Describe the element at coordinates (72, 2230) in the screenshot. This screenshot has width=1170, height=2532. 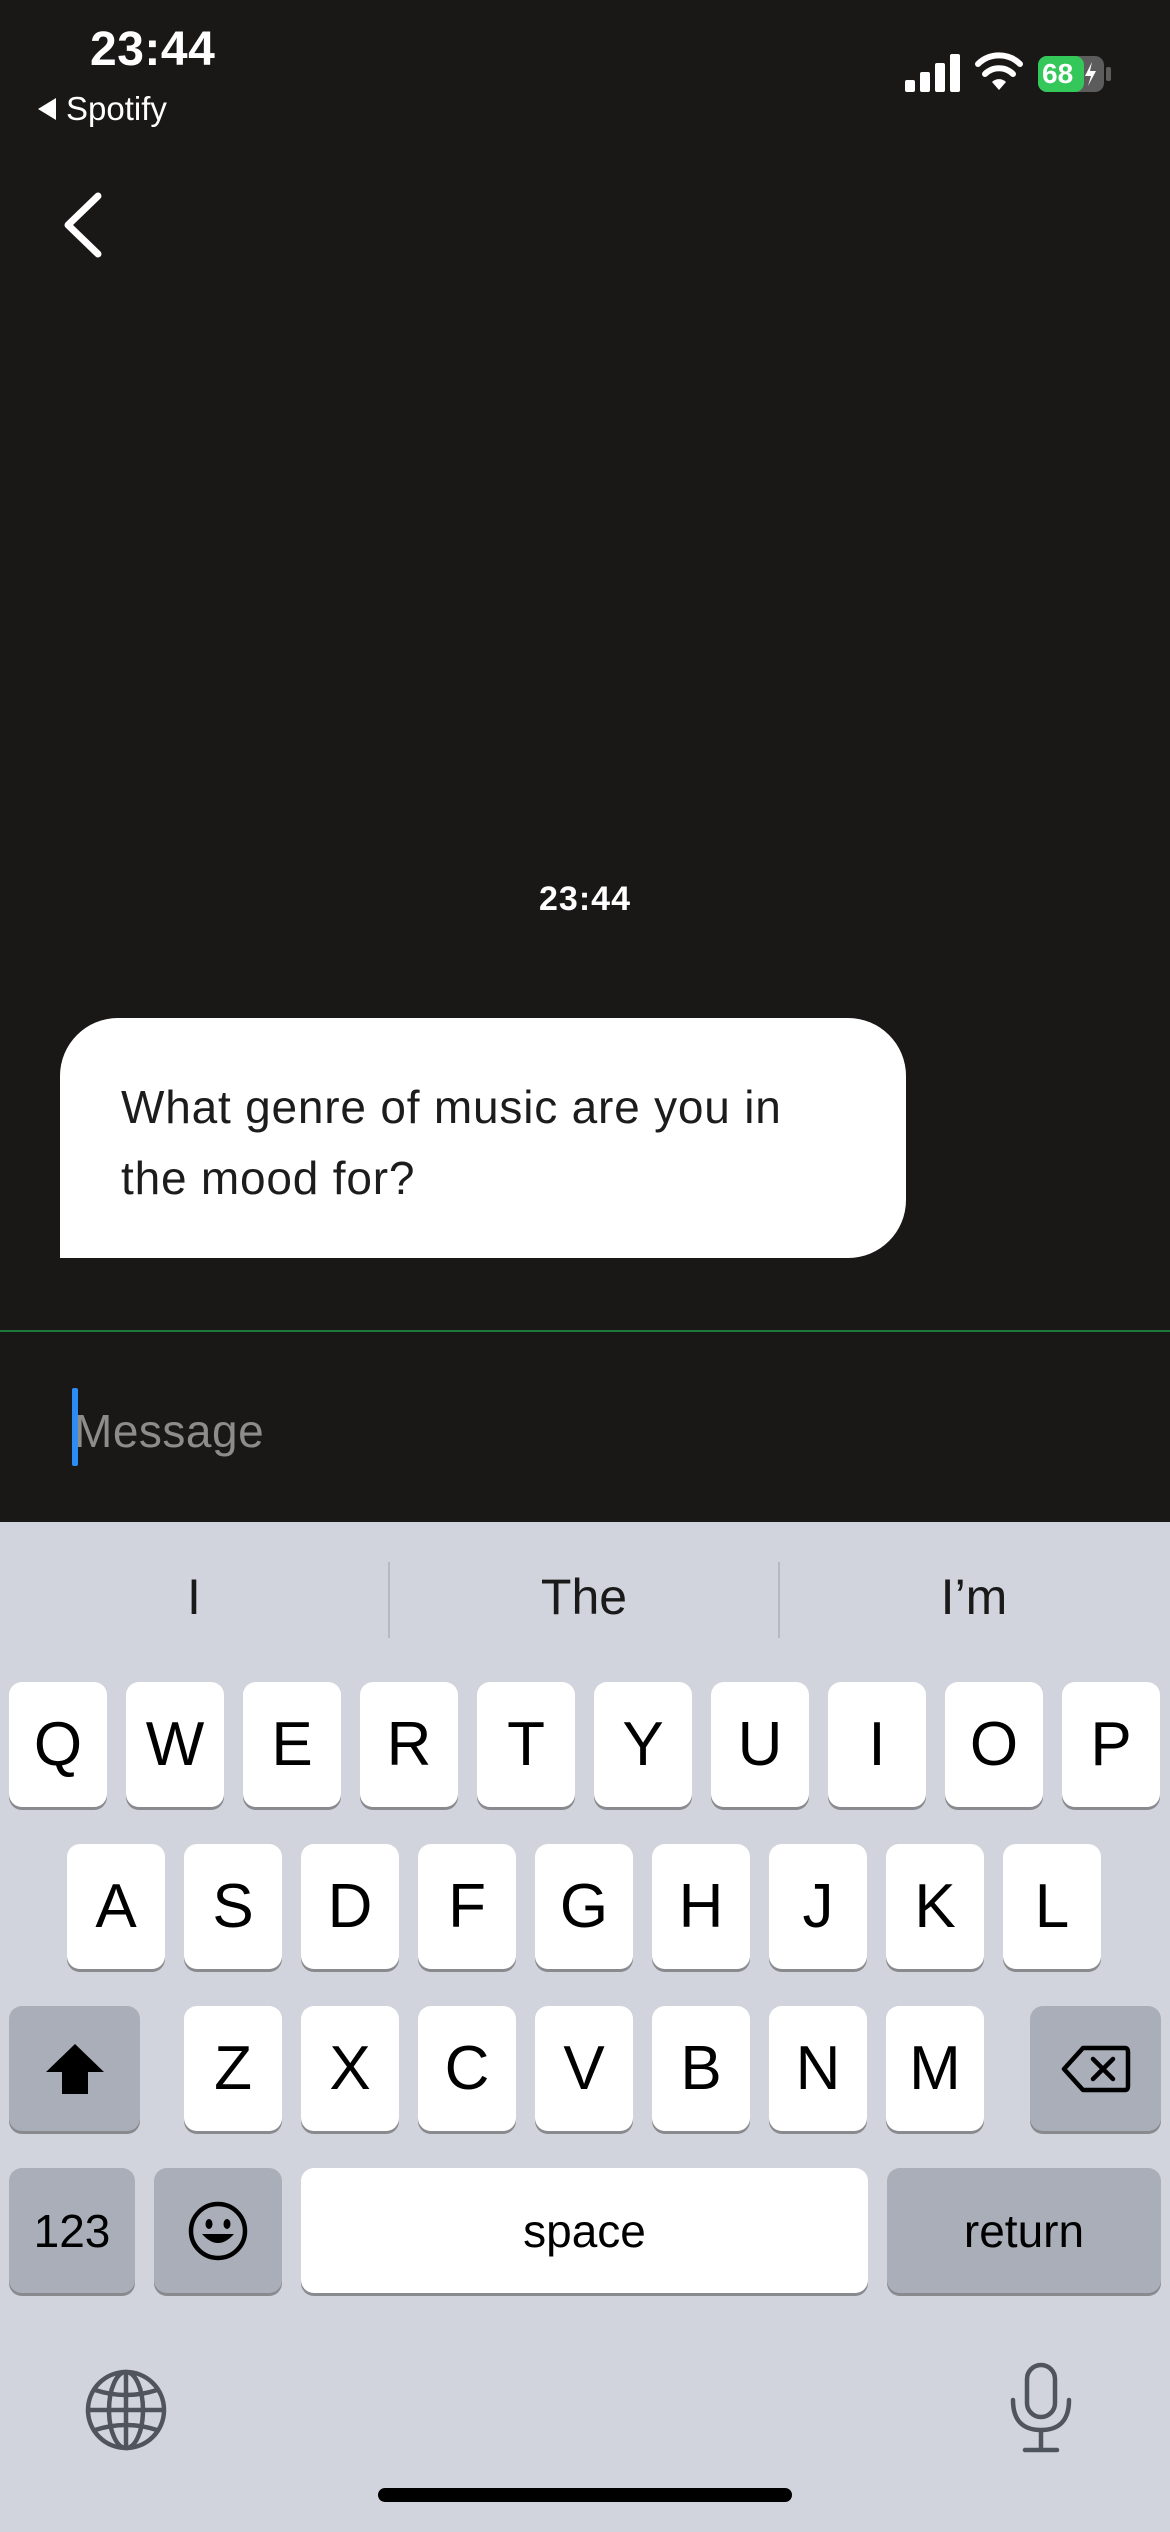
I see `numbers-key: 123` at that location.